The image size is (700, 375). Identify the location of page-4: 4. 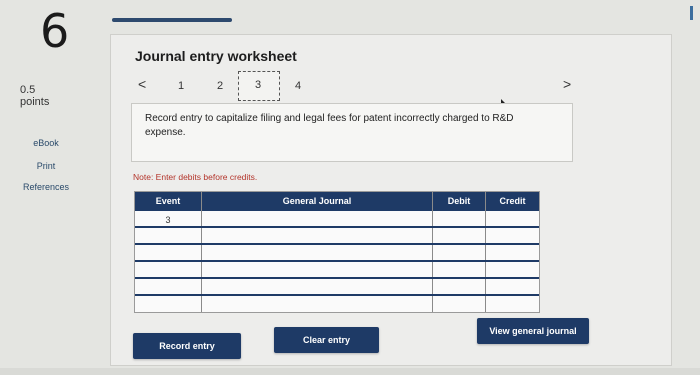
(298, 86).